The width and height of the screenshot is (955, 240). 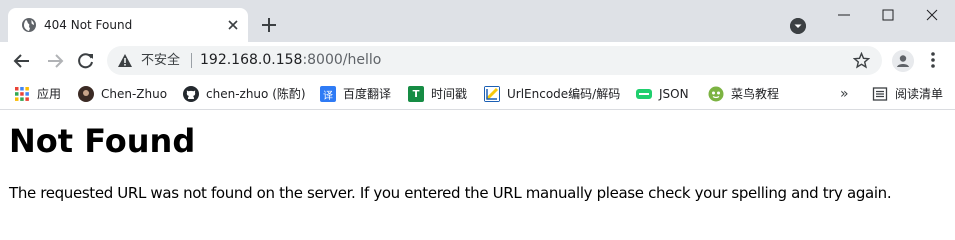 I want to click on maximize-icon, so click(x=888, y=15).